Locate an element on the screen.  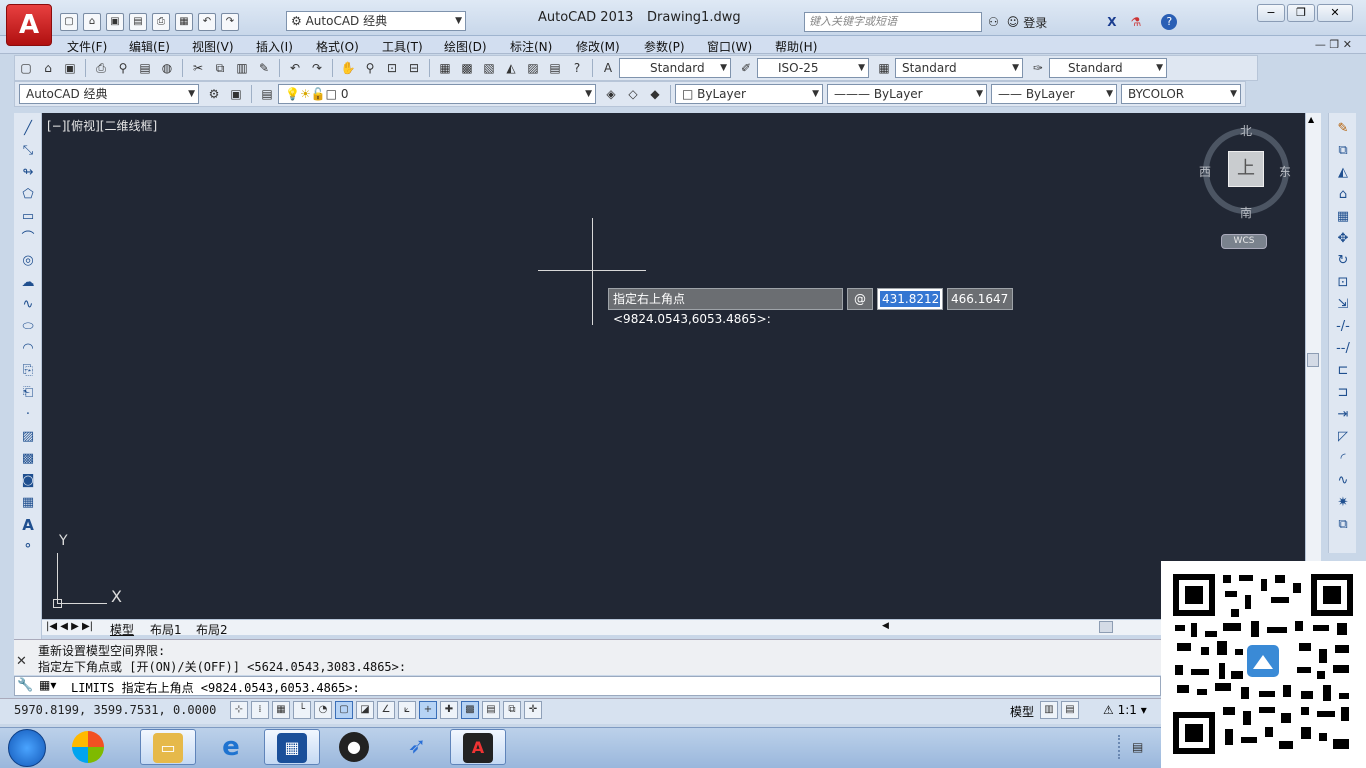
help-search-input: 键入关键字或短语 is located at coordinates (893, 22).